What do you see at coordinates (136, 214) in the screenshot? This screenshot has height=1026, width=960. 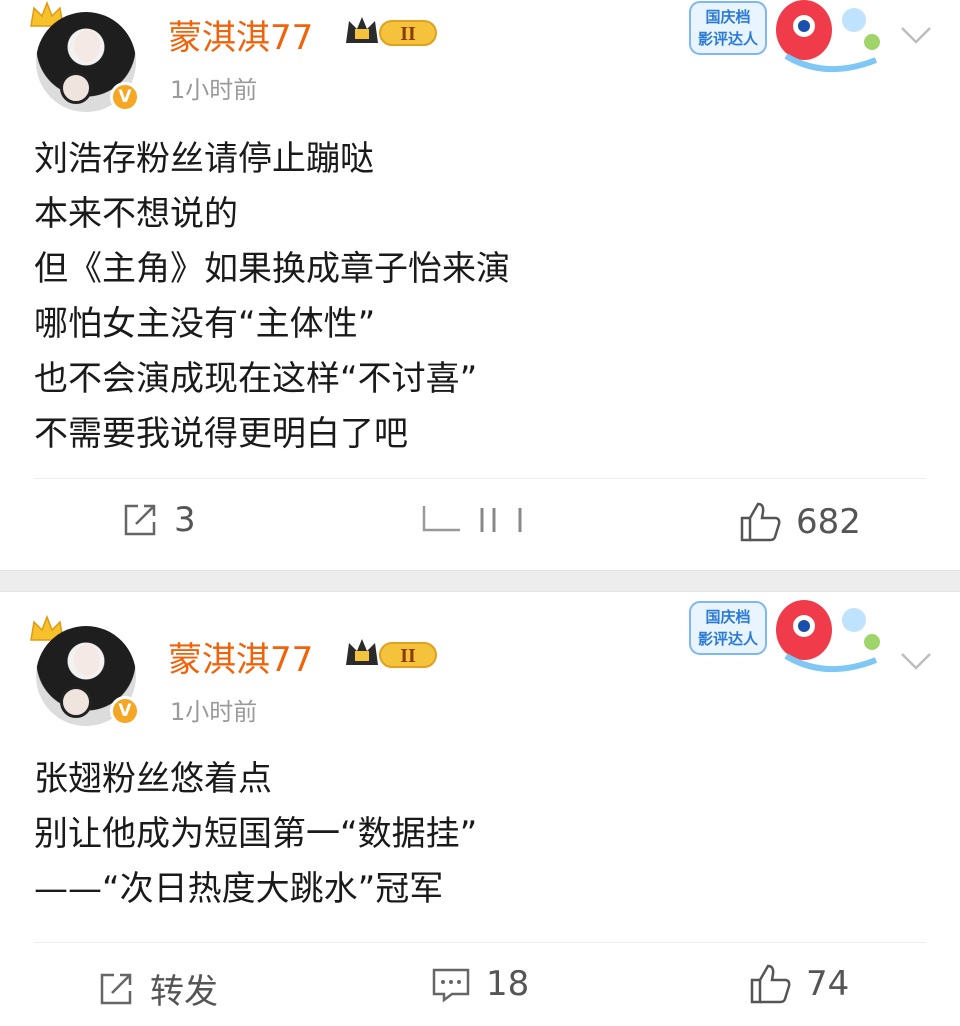 I see `content-line: 本来不想说的` at bounding box center [136, 214].